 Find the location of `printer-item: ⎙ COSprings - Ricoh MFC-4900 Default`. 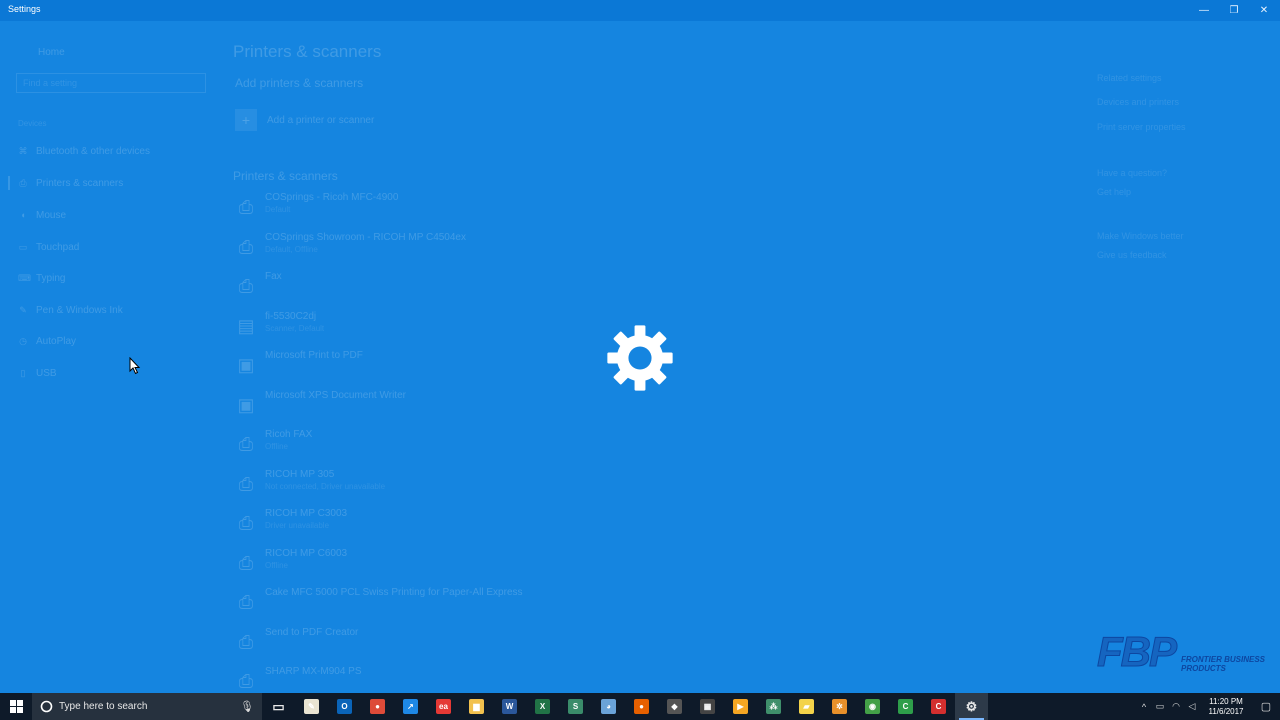

printer-item: ⎙ COSprings - Ricoh MFC-4900 Default is located at coordinates (535, 208).